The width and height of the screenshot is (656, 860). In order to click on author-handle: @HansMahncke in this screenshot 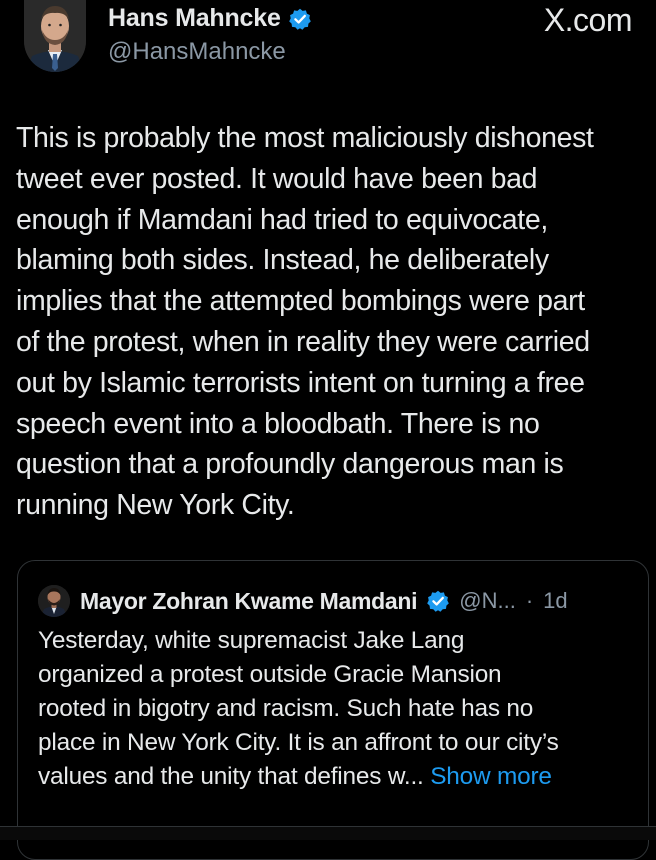, I will do `click(197, 52)`.